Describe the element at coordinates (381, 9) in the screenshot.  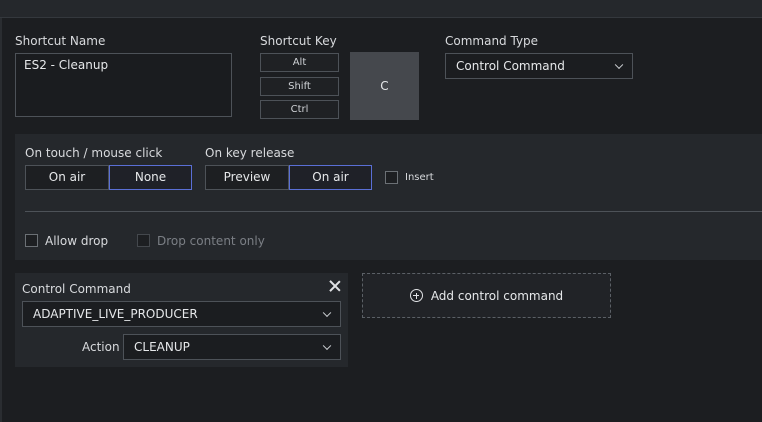
I see `window-top-bar` at that location.